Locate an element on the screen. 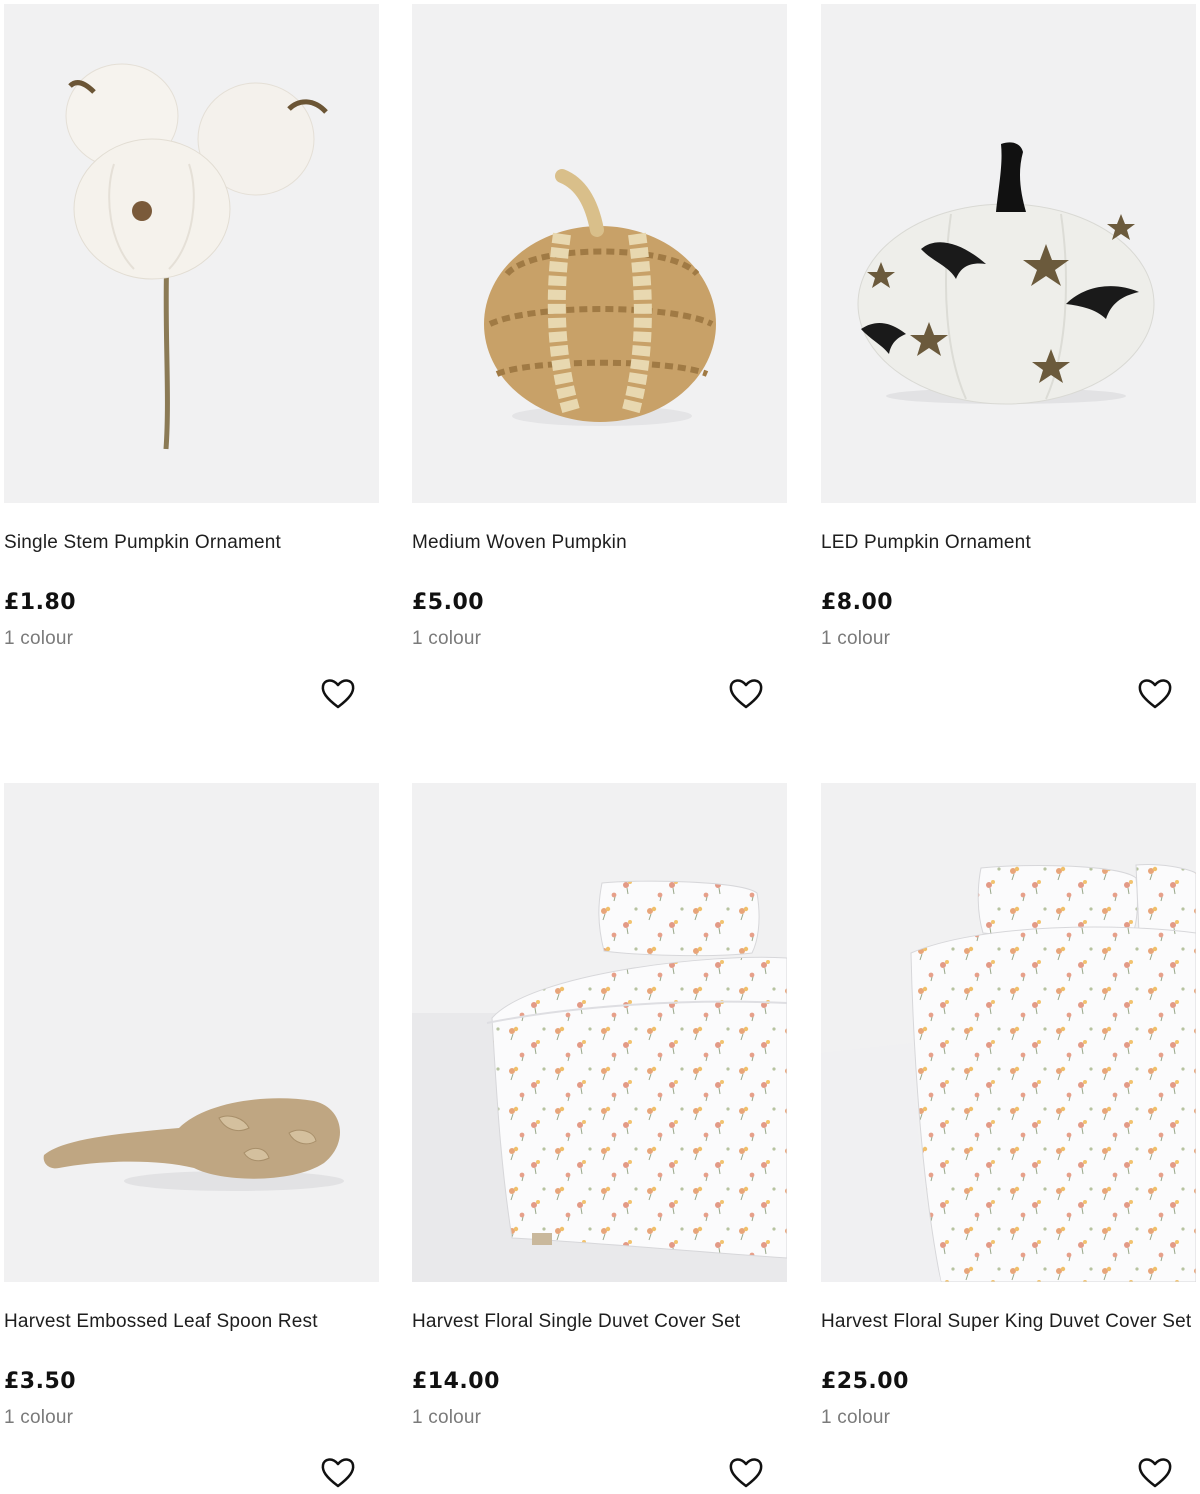 This screenshot has width=1200, height=1494. led-pumpkin-image is located at coordinates (1008, 253).